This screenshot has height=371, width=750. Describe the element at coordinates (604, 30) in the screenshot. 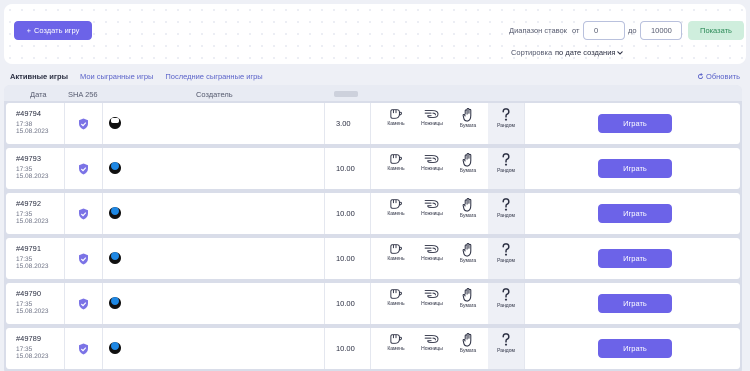

I see `bet-from-input` at that location.